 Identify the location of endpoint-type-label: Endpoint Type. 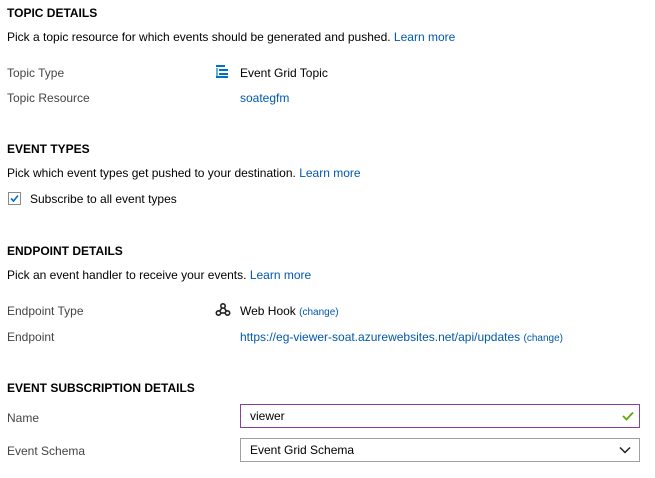
(45, 311).